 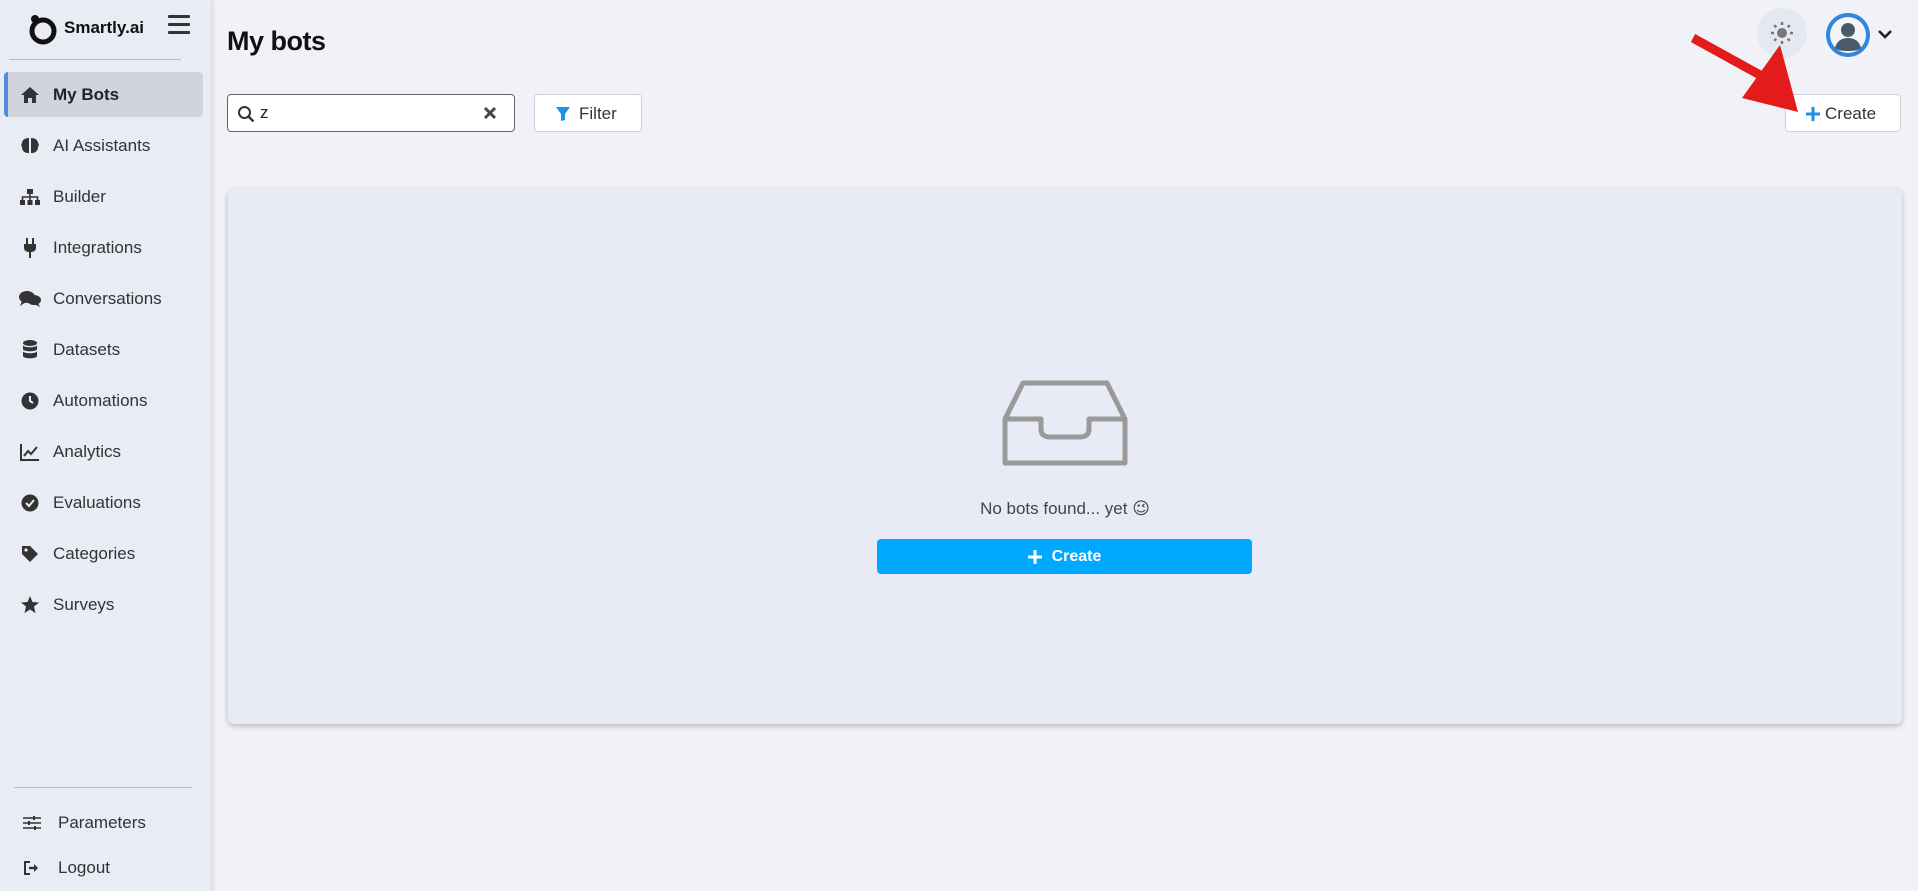 I want to click on filter-icon, so click(x=563, y=114).